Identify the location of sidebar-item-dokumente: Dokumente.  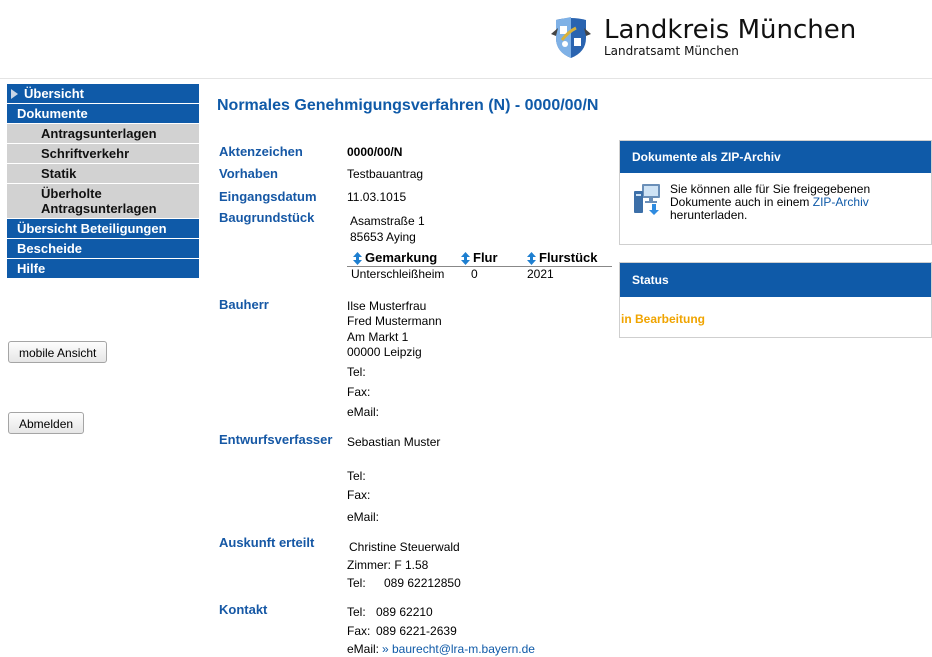
(103, 114).